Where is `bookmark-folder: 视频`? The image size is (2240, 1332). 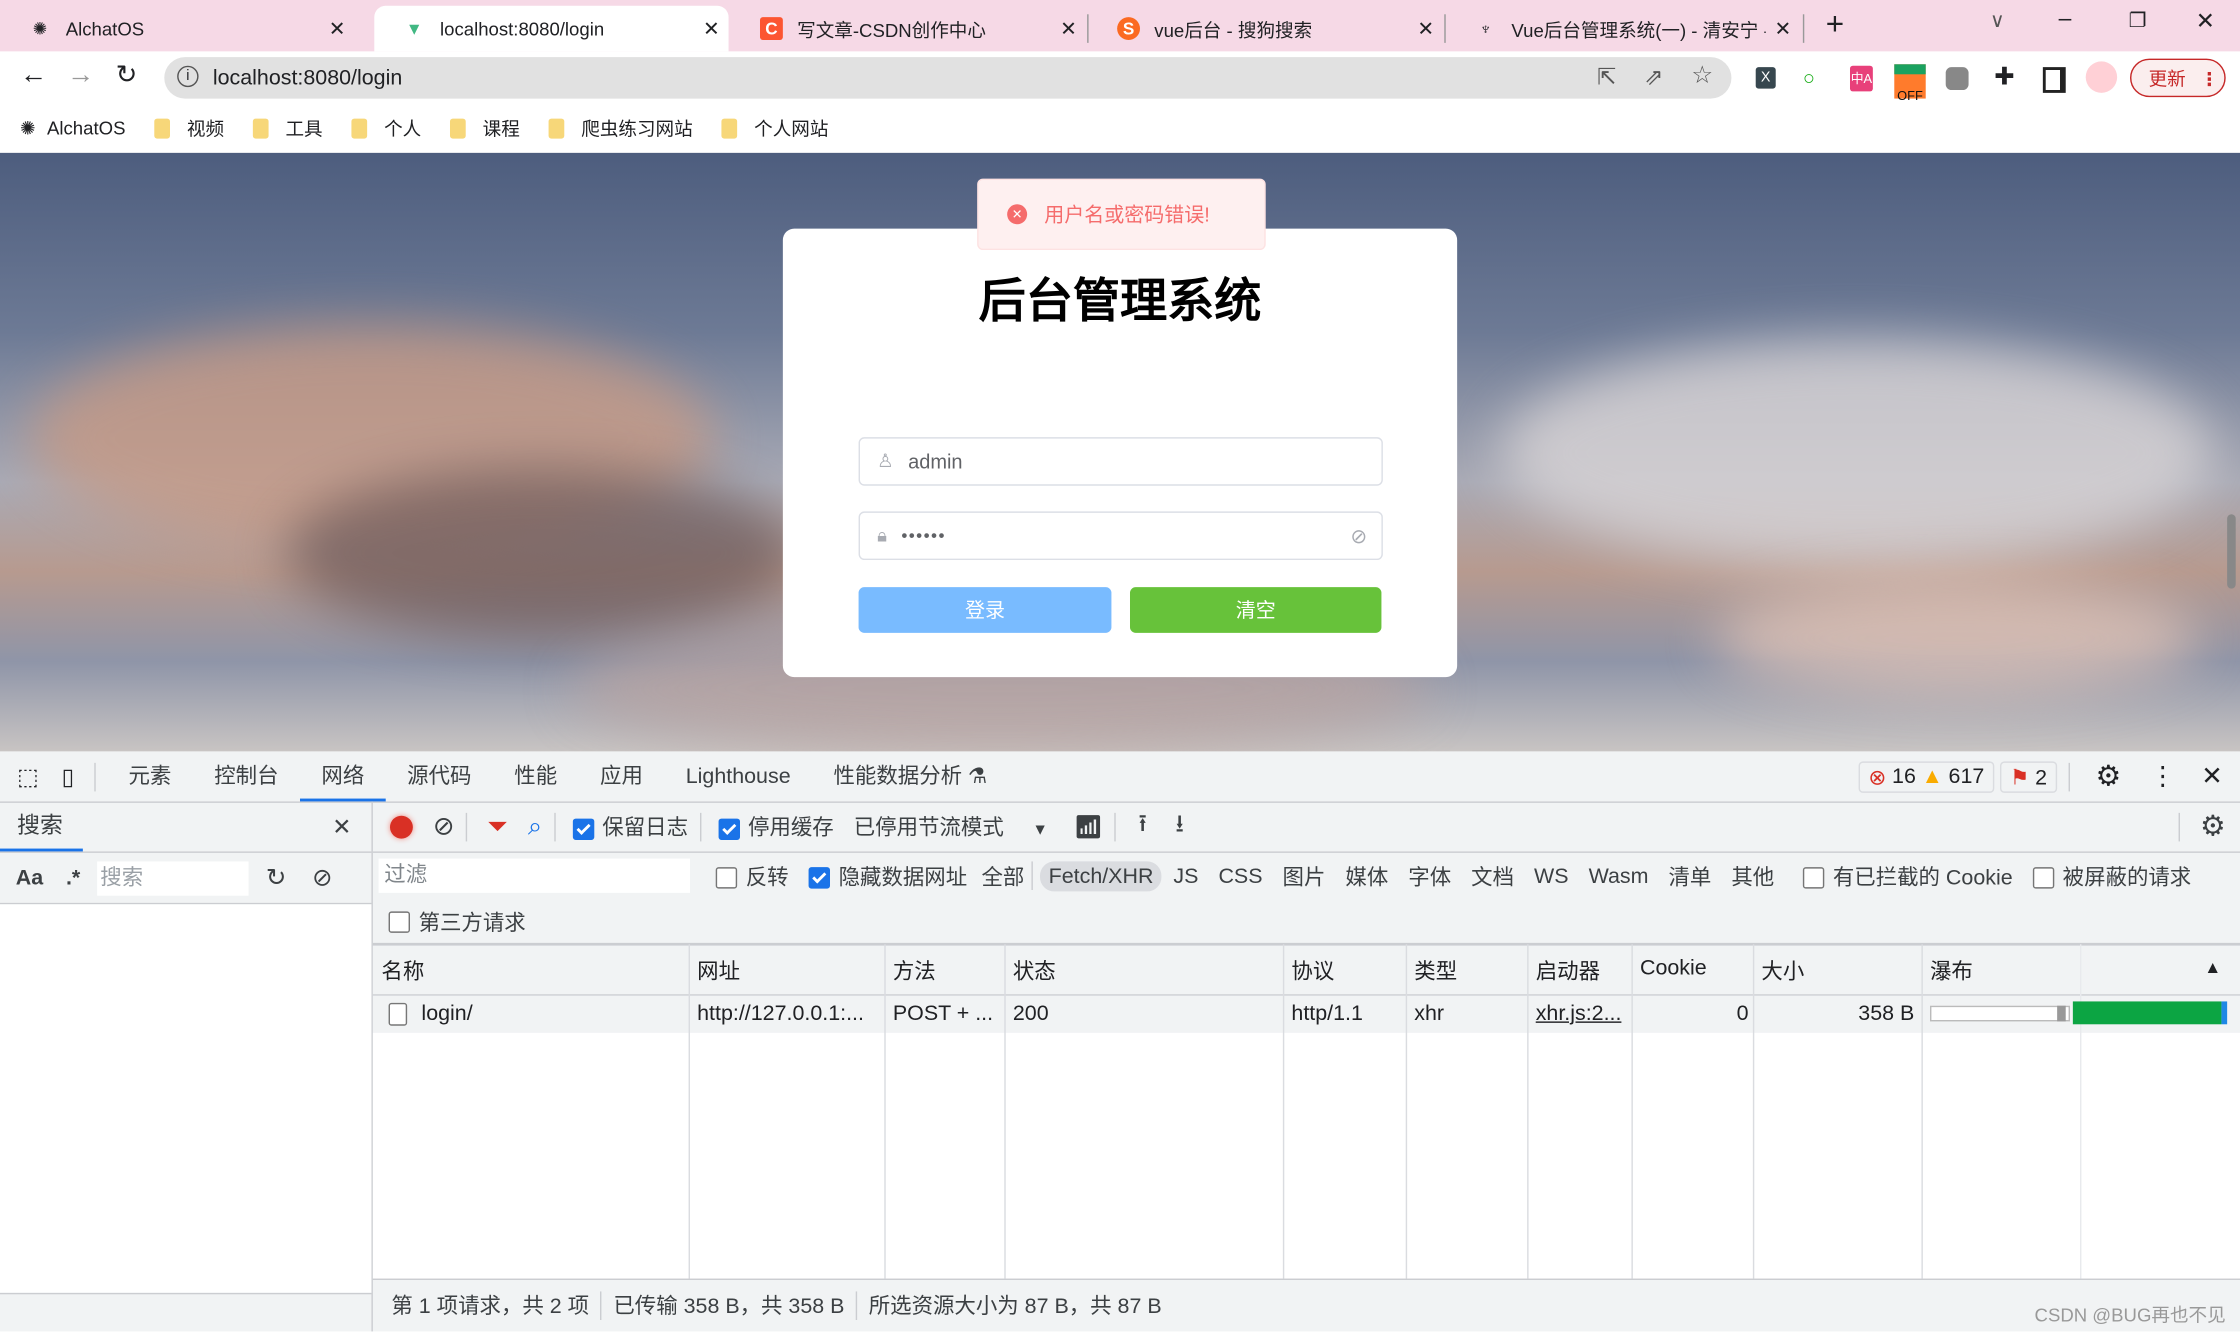 bookmark-folder: 视频 is located at coordinates (189, 127).